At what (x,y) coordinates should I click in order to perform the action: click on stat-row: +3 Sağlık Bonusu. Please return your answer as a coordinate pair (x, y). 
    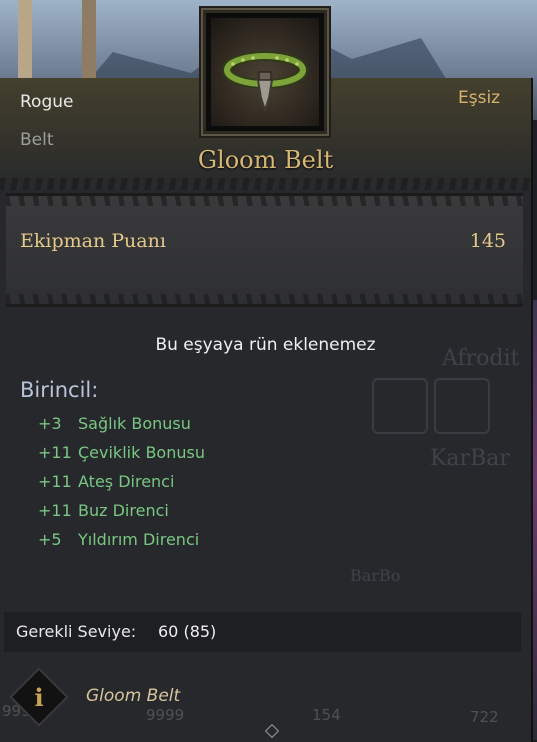
    Looking at the image, I should click on (121, 428).